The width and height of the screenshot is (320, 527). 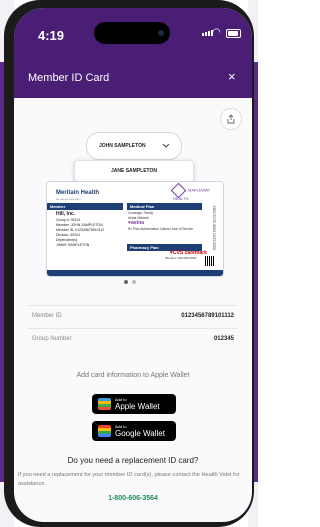 I want to click on google-wallet-big: Google Wallet, so click(x=140, y=433).